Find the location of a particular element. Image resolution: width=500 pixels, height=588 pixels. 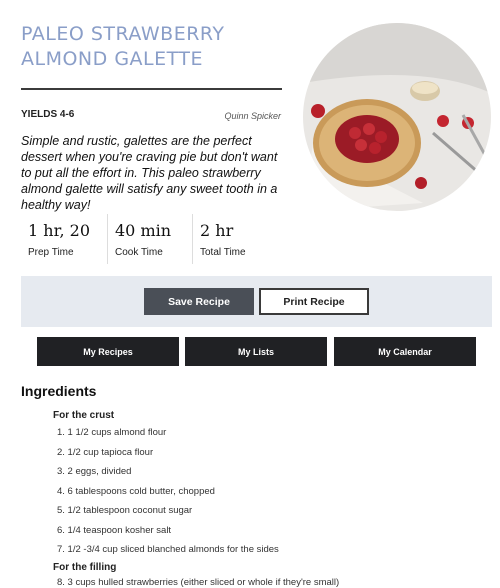

recipe-title: PALEO STRAWBERRY ALMOND GALETTE is located at coordinates (123, 46).